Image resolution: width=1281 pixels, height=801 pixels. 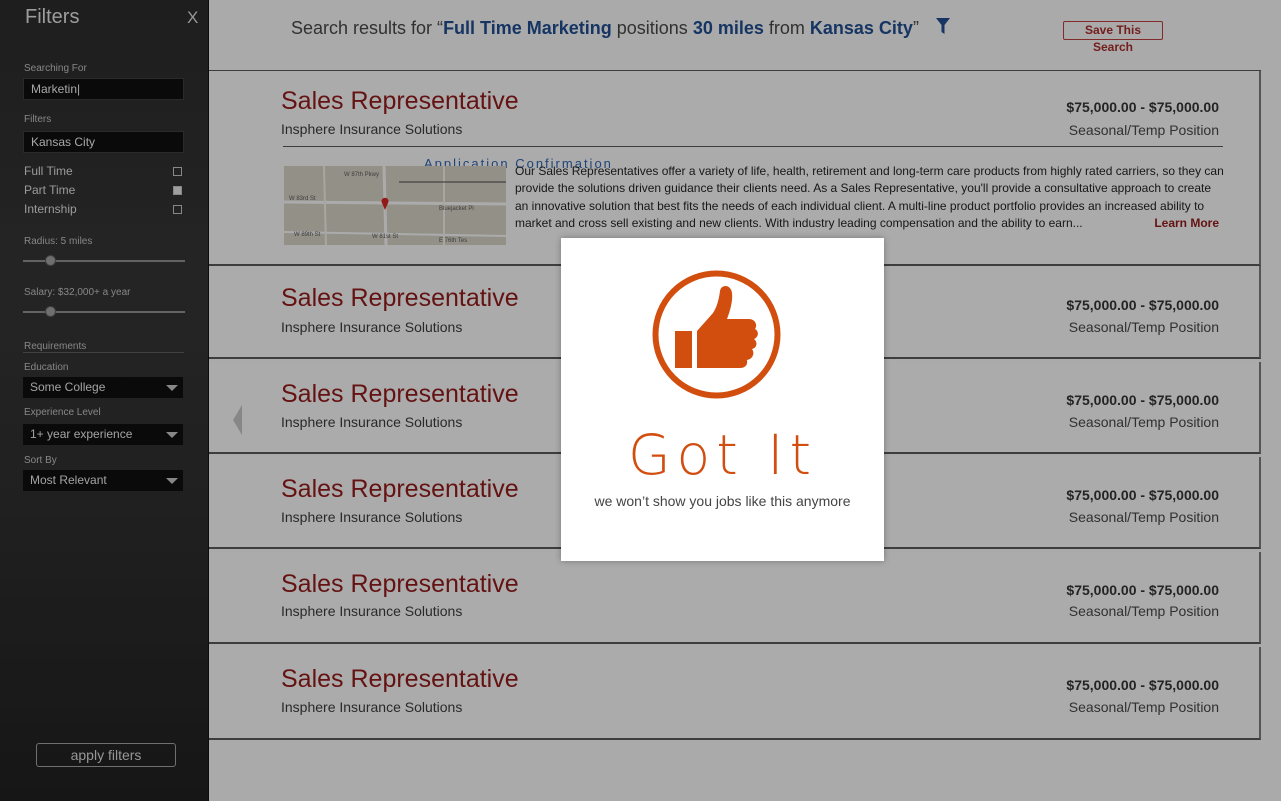 What do you see at coordinates (722, 455) in the screenshot?
I see `modal-heading: Got It` at bounding box center [722, 455].